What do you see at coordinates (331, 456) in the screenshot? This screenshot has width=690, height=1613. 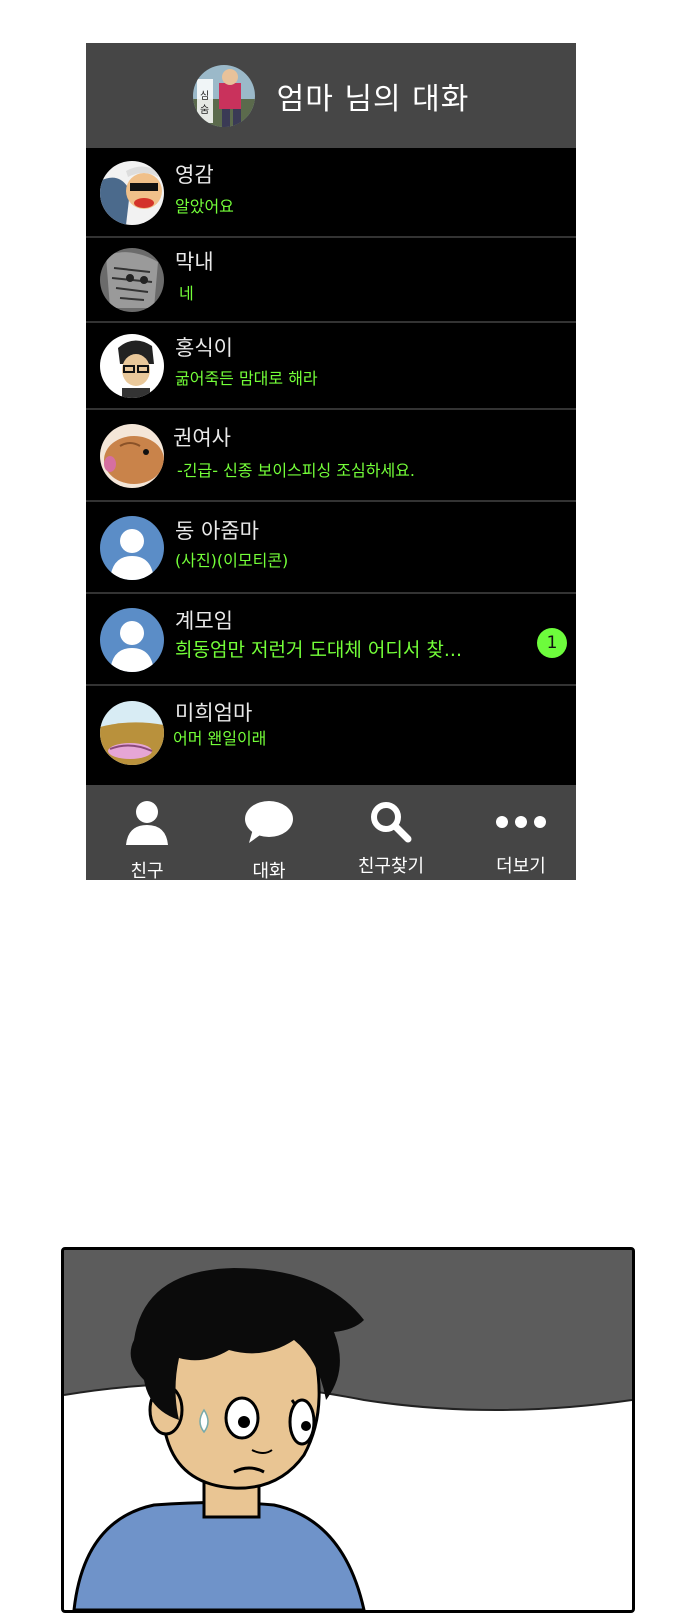 I see `chat-row: 권여사 -긴급- 신종 보이스피싱 조심하세요.` at bounding box center [331, 456].